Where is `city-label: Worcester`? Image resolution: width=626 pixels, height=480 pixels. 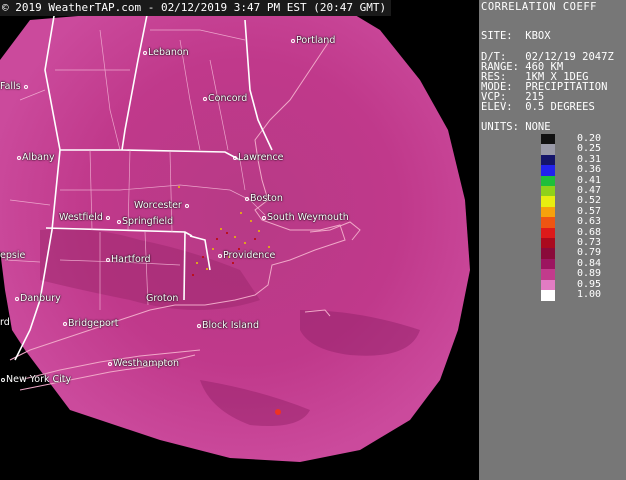
city-label: Worcester is located at coordinates (162, 205).